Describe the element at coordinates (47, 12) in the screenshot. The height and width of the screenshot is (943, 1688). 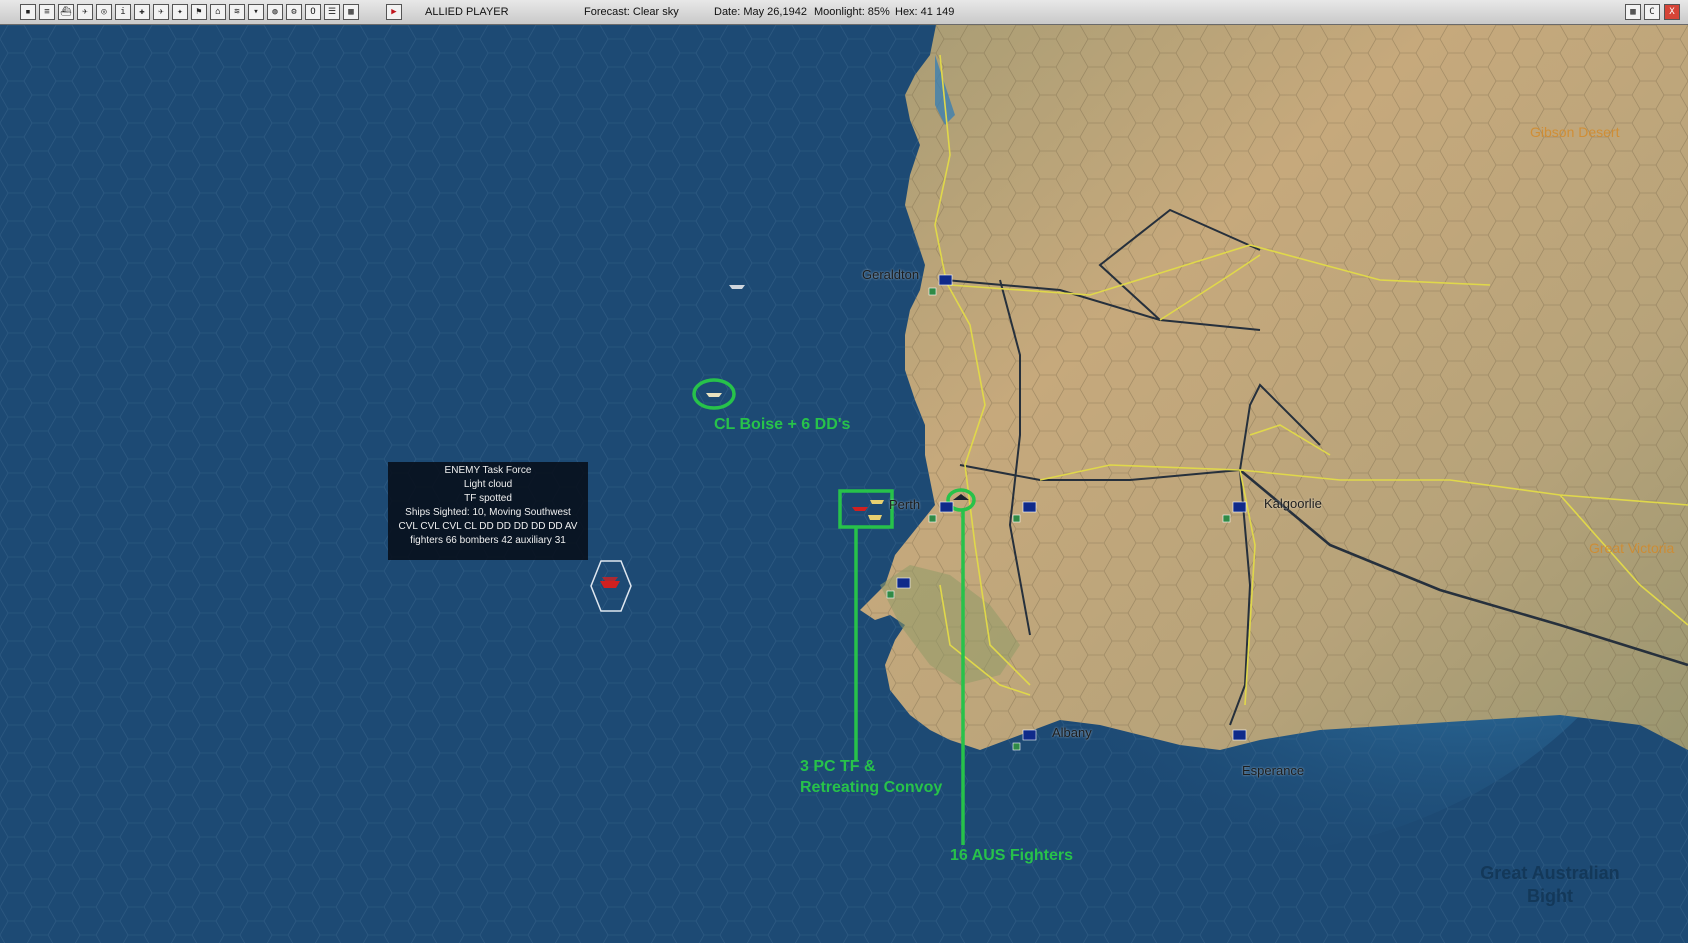
I see `report-icon: ≡` at that location.